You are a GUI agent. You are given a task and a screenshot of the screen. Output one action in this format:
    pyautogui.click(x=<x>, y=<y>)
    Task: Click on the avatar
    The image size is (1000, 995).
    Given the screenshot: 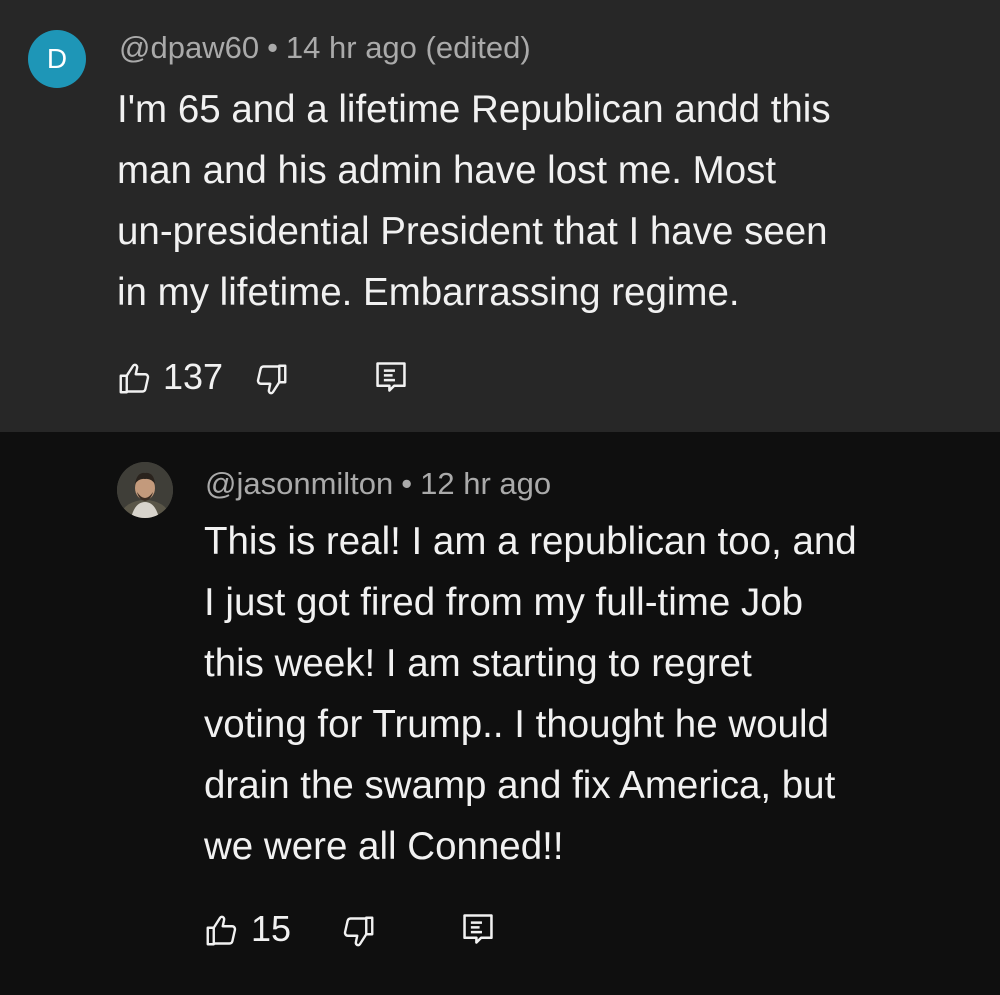 What is the action you would take?
    pyautogui.click(x=145, y=490)
    